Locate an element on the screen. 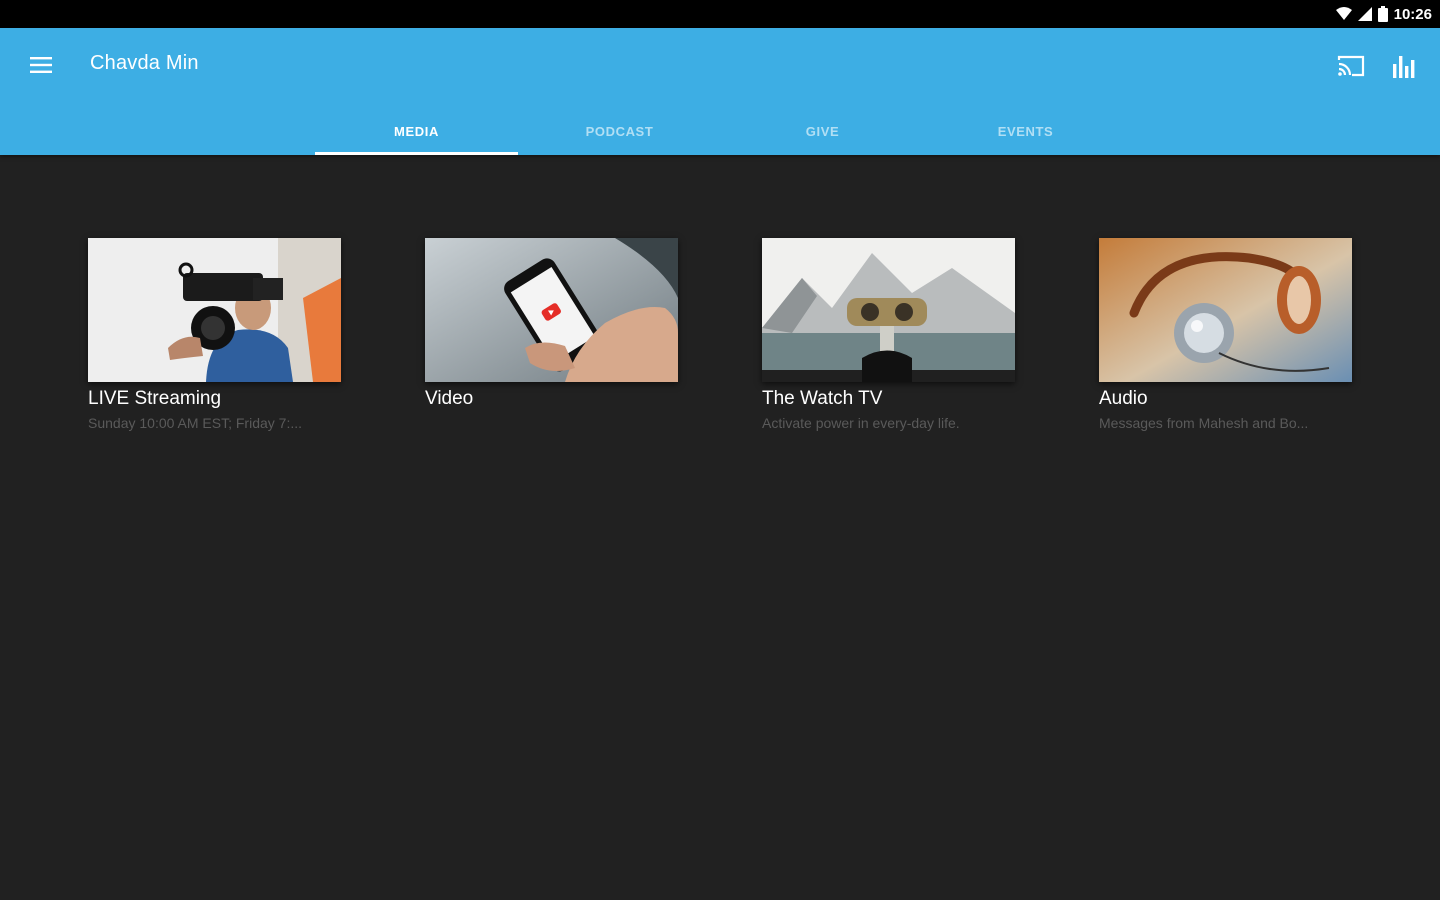  tab-podcast: PODCAST is located at coordinates (619, 131).